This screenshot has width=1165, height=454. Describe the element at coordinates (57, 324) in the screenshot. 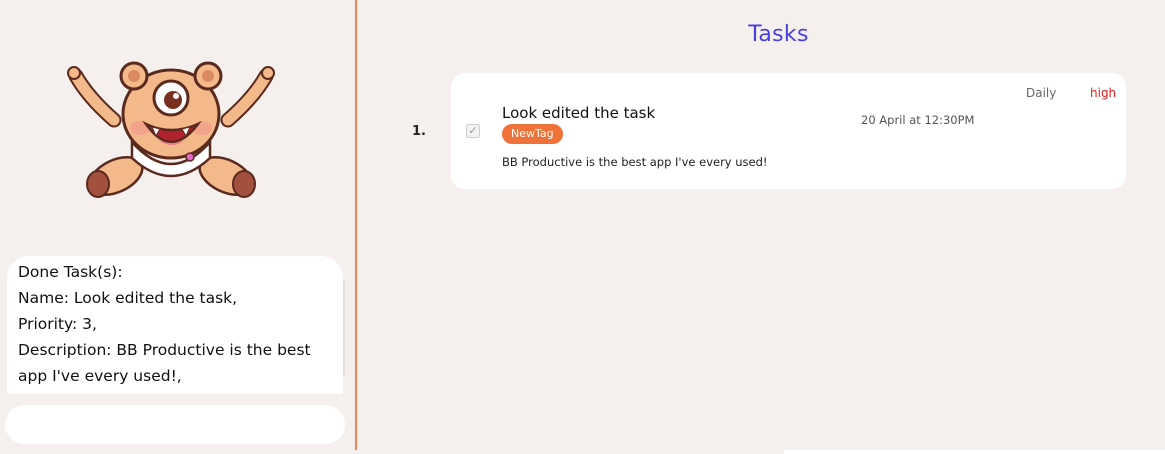

I see `result-line: Priority: 3,` at that location.